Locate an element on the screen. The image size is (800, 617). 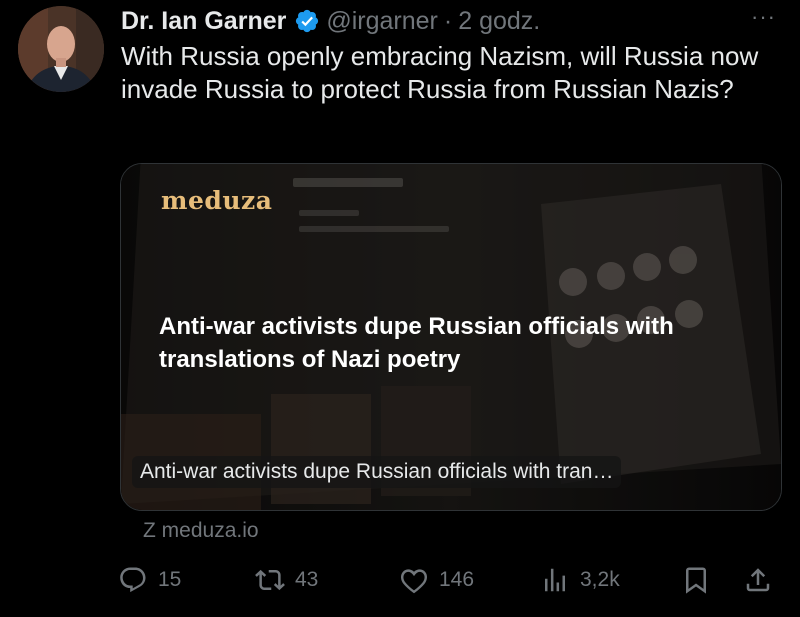
card-source: Z meduza.io is located at coordinates (201, 531).